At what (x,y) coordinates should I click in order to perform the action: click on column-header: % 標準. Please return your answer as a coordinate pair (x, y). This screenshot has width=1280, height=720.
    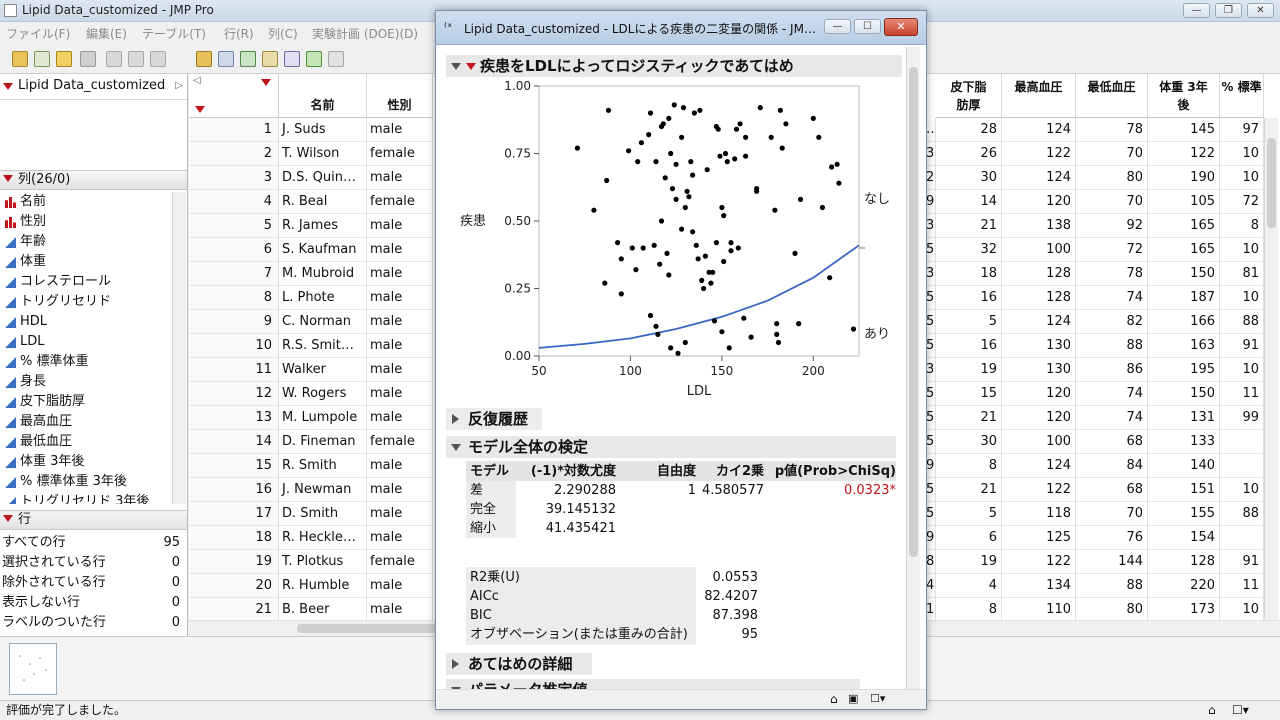
    Looking at the image, I should click on (1242, 96).